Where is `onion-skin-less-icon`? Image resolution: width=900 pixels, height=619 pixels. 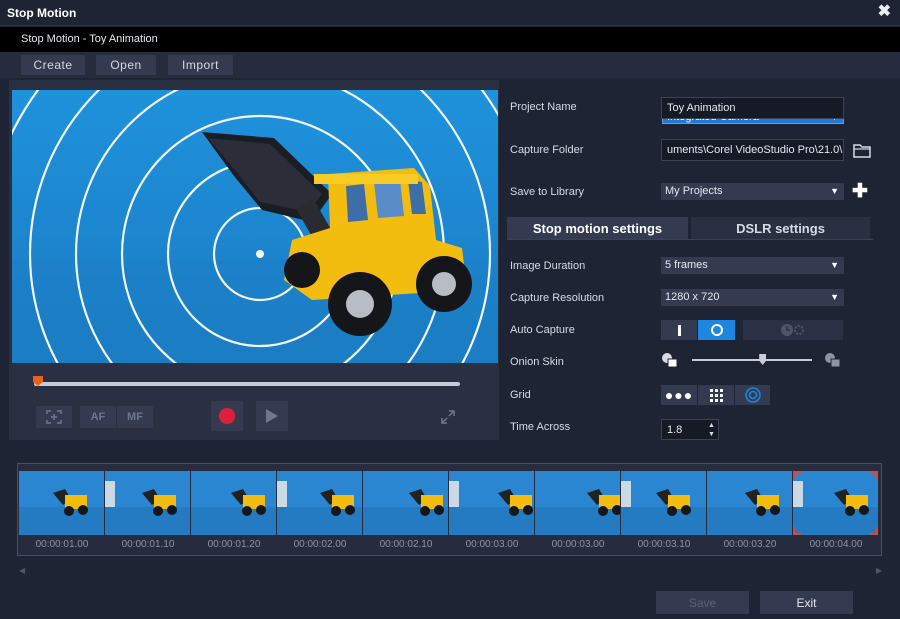
onion-skin-less-icon is located at coordinates (670, 360).